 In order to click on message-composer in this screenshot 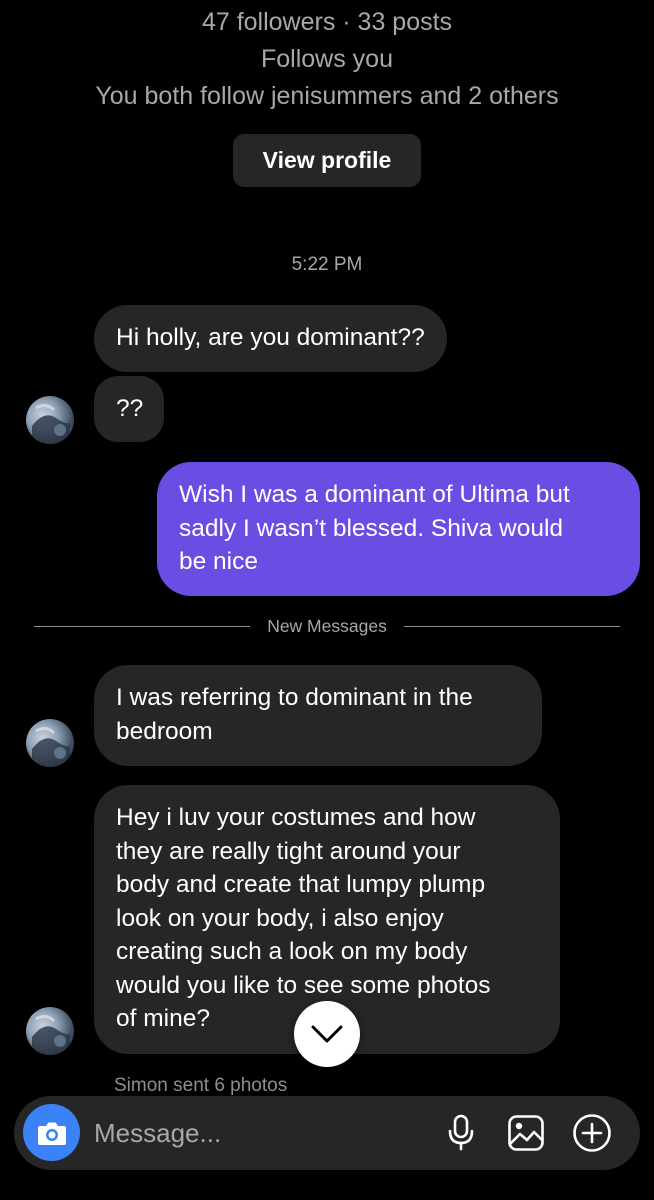, I will do `click(327, 1133)`.